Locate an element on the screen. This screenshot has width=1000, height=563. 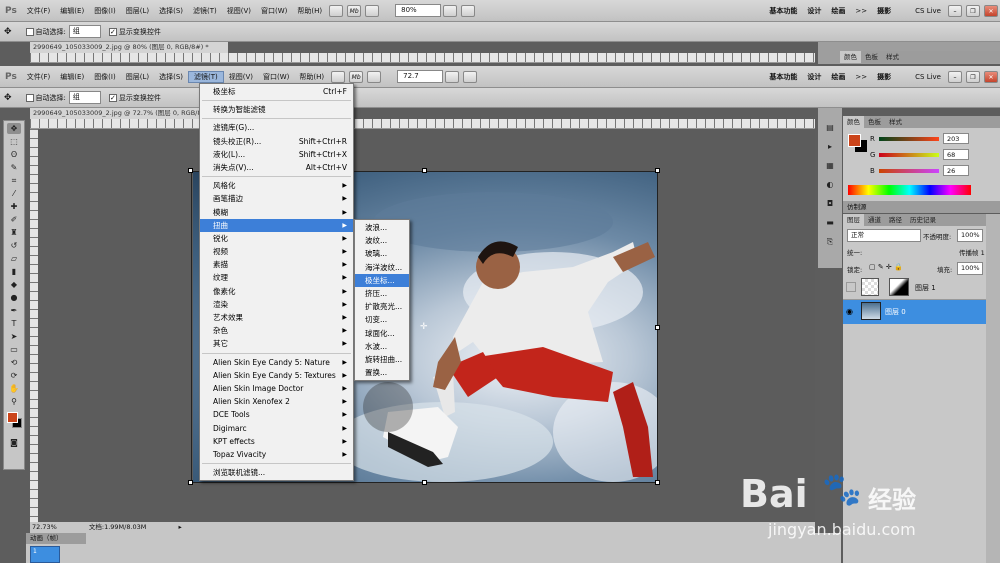
path-select-tool-icon: ➤ is located at coordinates (14, 336).